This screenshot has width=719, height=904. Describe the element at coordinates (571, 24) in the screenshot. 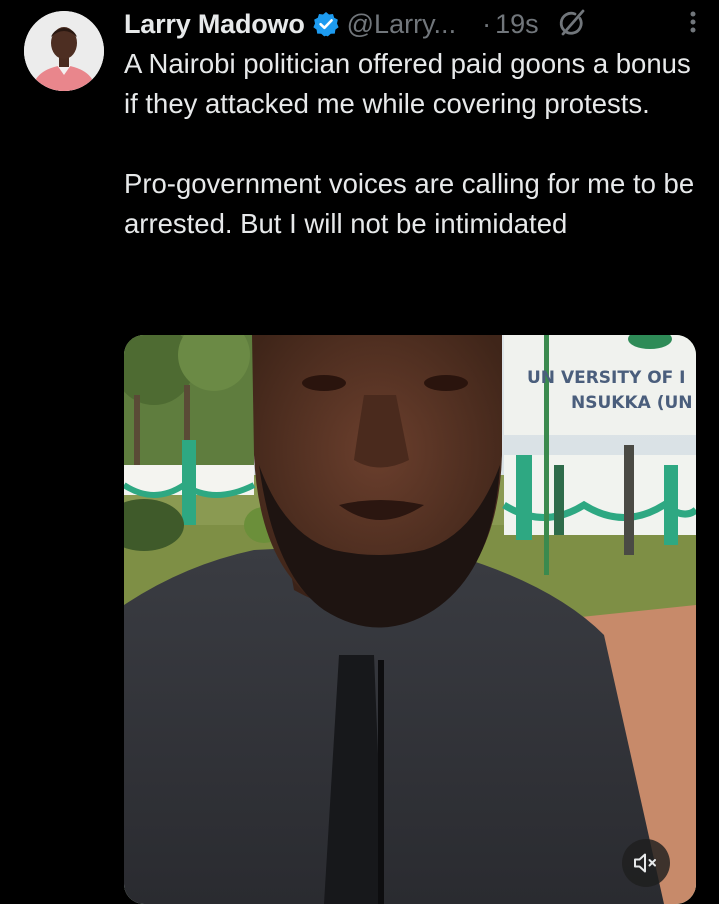

I see `grok-icon` at that location.